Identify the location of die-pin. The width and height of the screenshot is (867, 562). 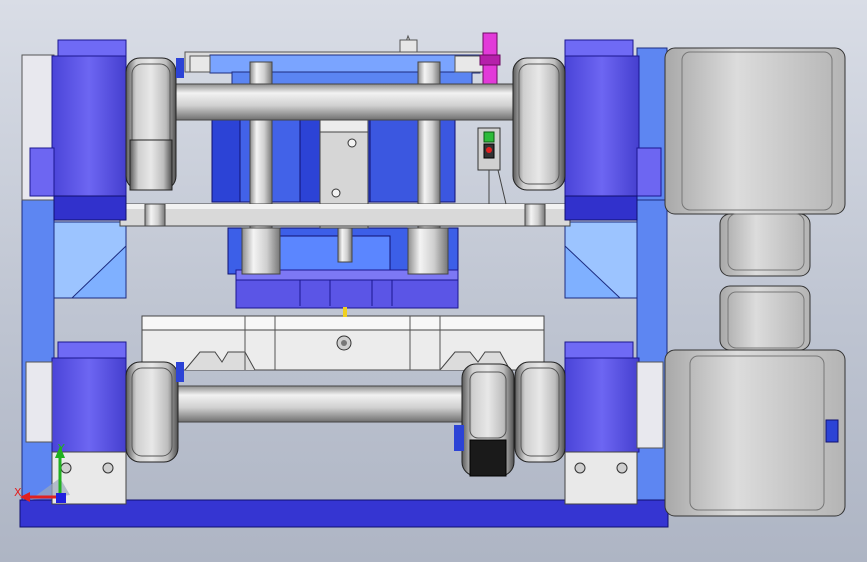
(345, 312).